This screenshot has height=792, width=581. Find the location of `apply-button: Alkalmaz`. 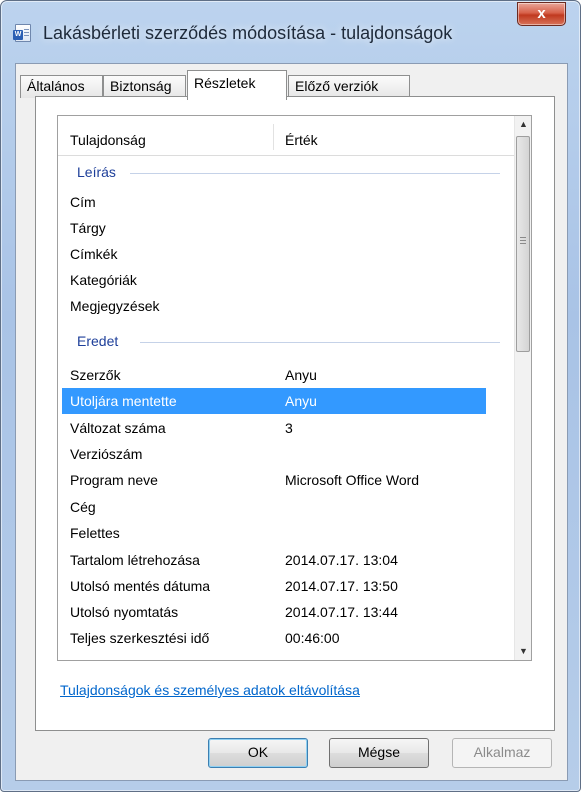

apply-button: Alkalmaz is located at coordinates (502, 753).